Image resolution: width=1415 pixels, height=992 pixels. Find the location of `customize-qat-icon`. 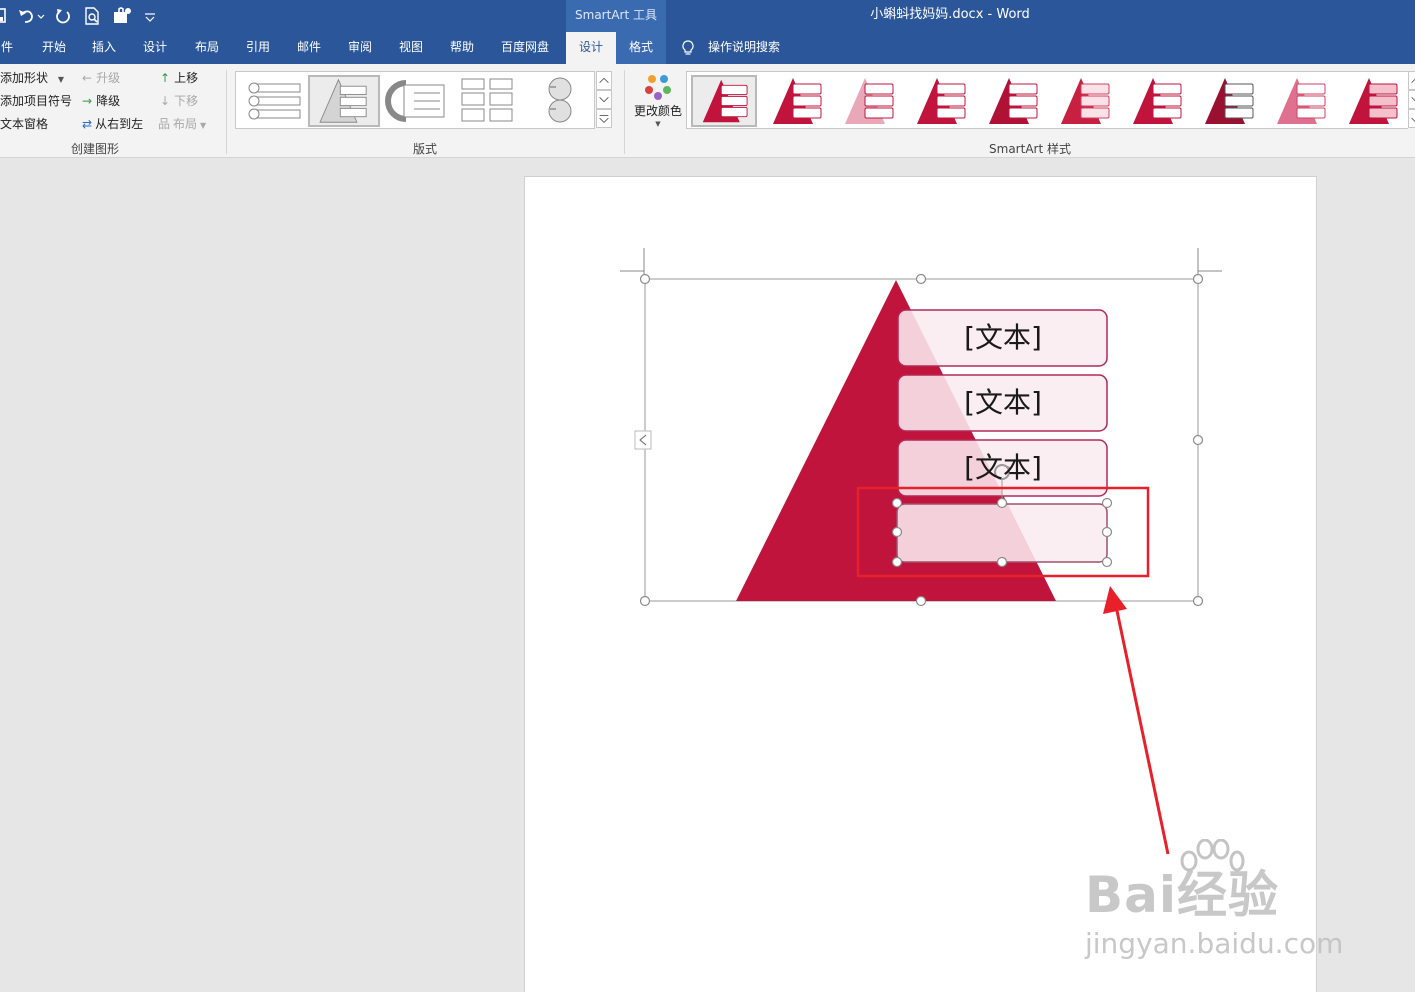

customize-qat-icon is located at coordinates (150, 16).